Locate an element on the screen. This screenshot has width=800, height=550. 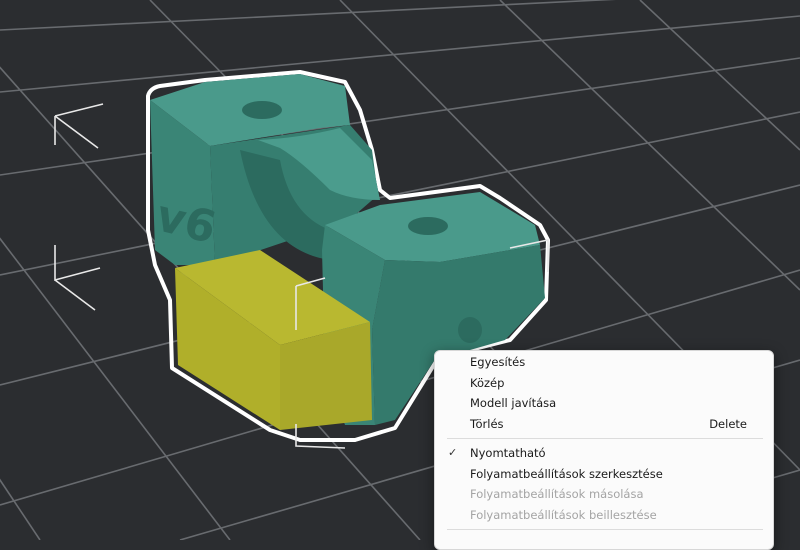
menu-item-label: Folyamatbeállítások beillesztése is located at coordinates (563, 514).